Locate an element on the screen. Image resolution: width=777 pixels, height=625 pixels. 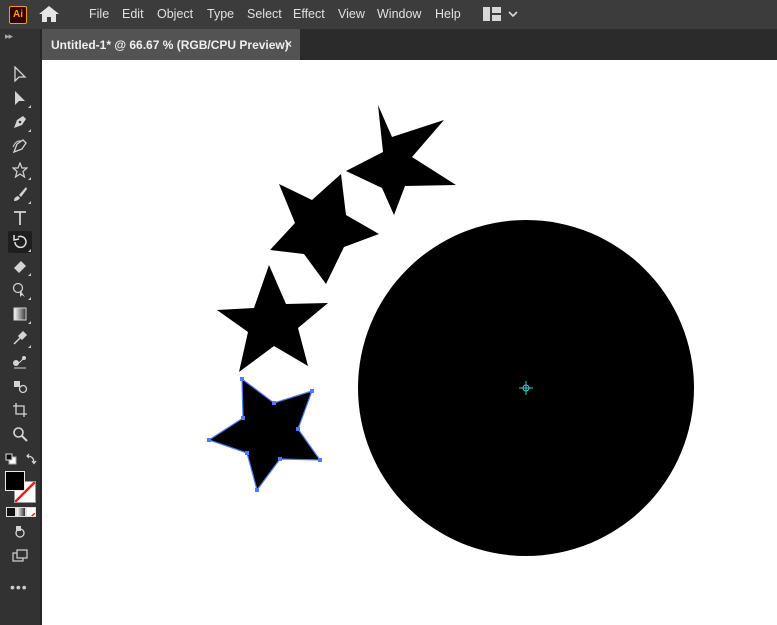
draw-mode-icon is located at coordinates (20, 532).